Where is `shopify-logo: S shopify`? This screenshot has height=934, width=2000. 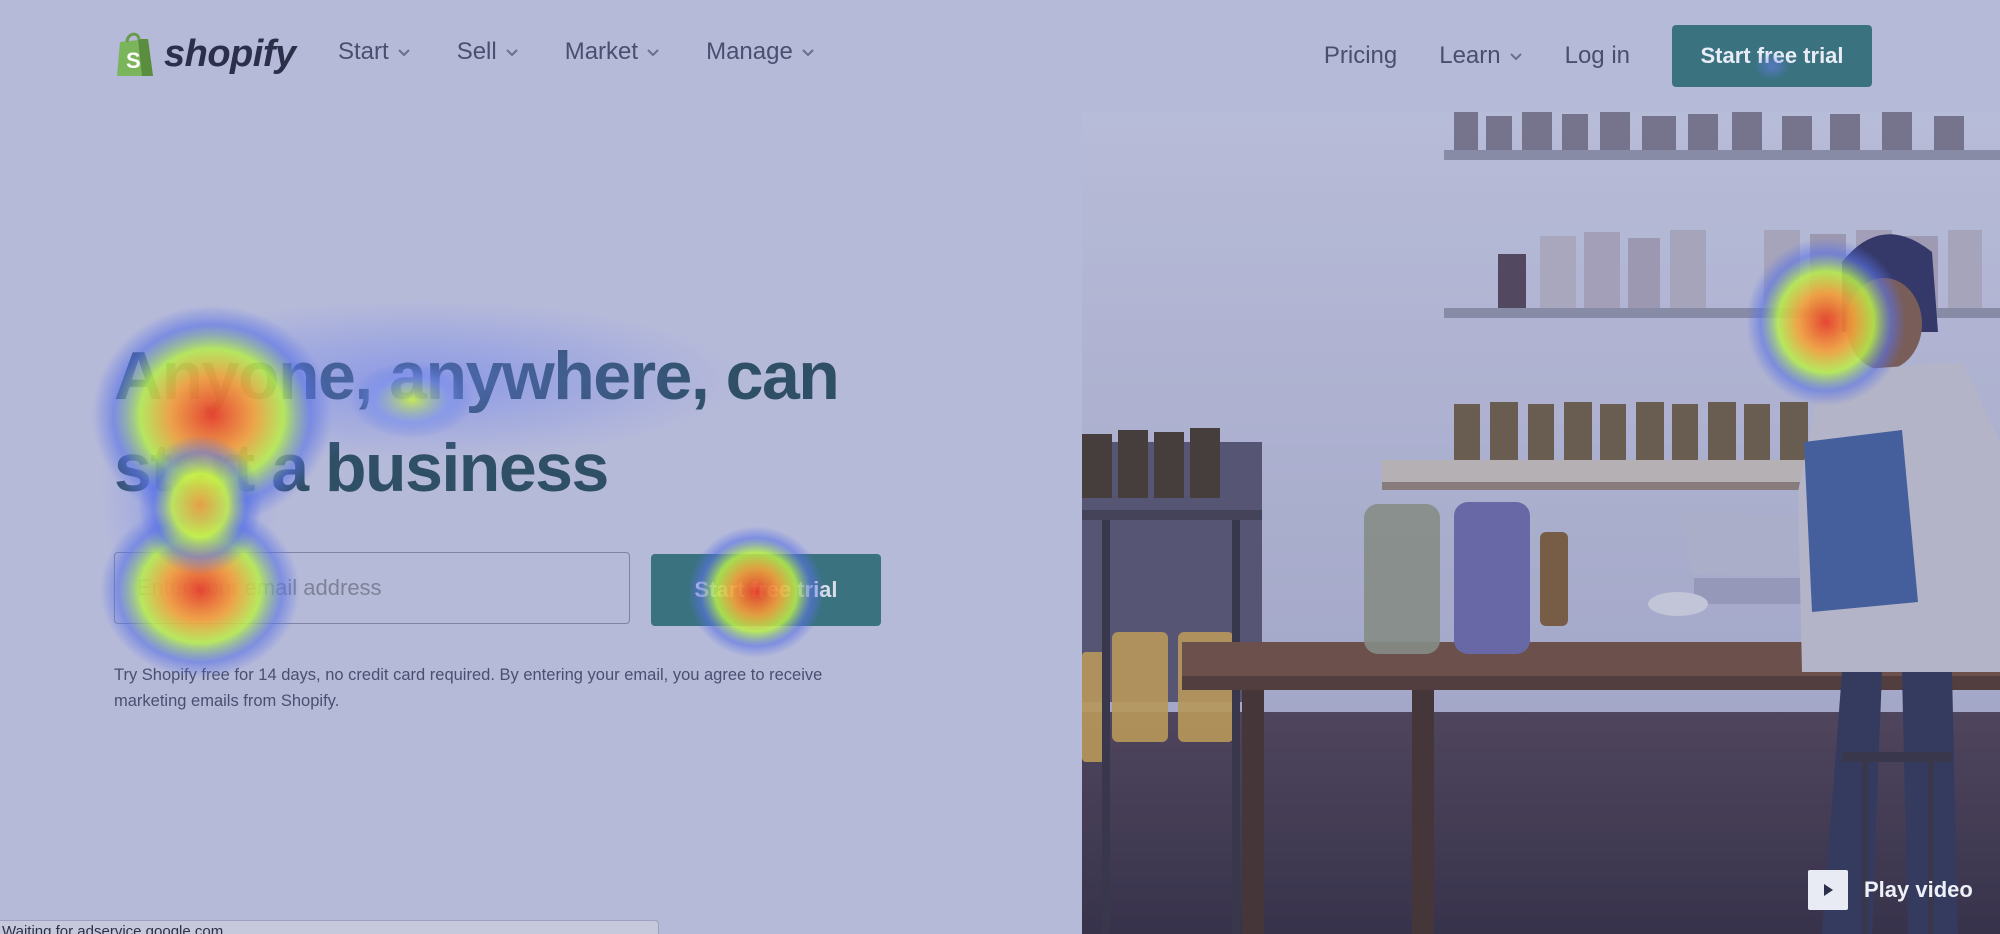 shopify-logo: S shopify is located at coordinates (205, 54).